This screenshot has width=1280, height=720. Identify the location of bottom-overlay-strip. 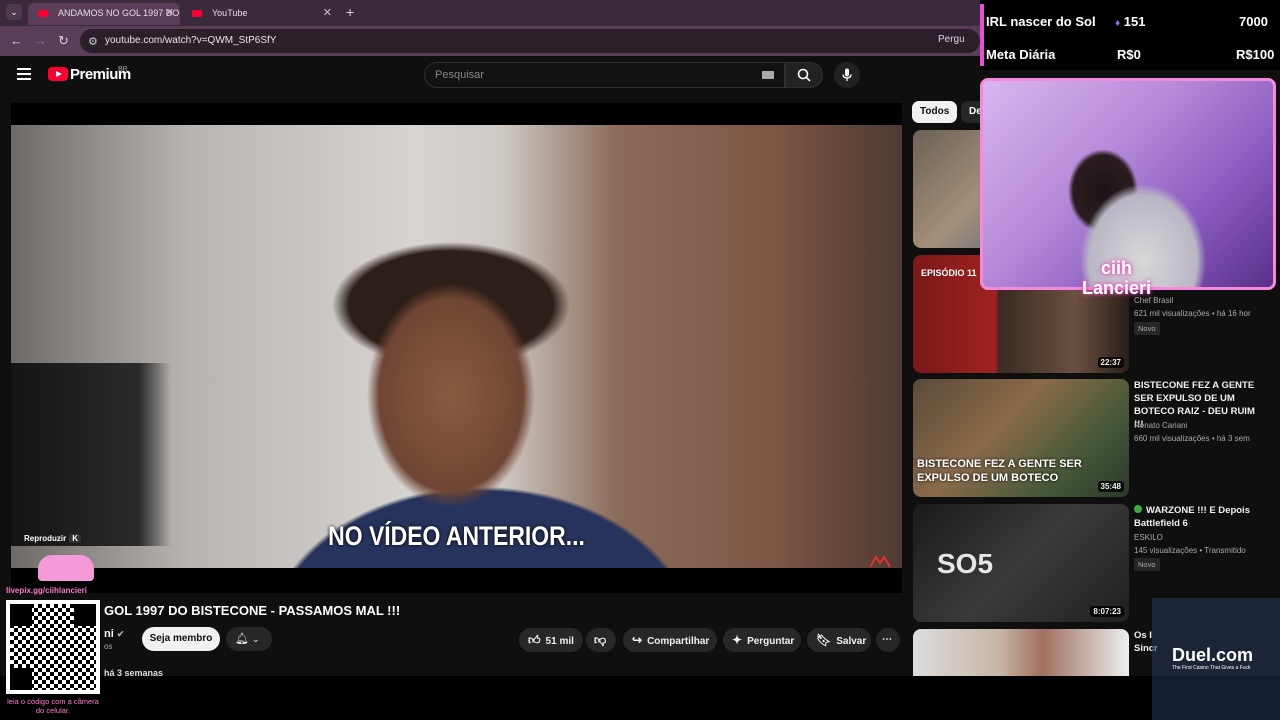
(640, 698).